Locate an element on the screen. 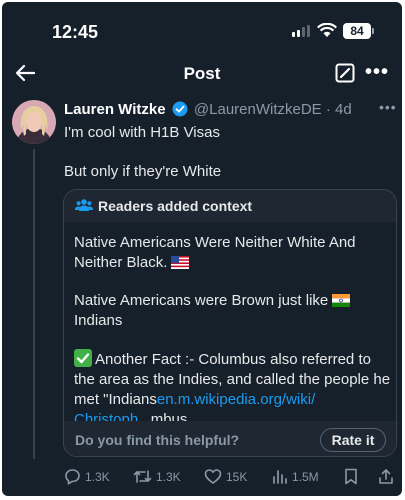 The image size is (405, 500). author-name: Lauren Witzke is located at coordinates (115, 109).